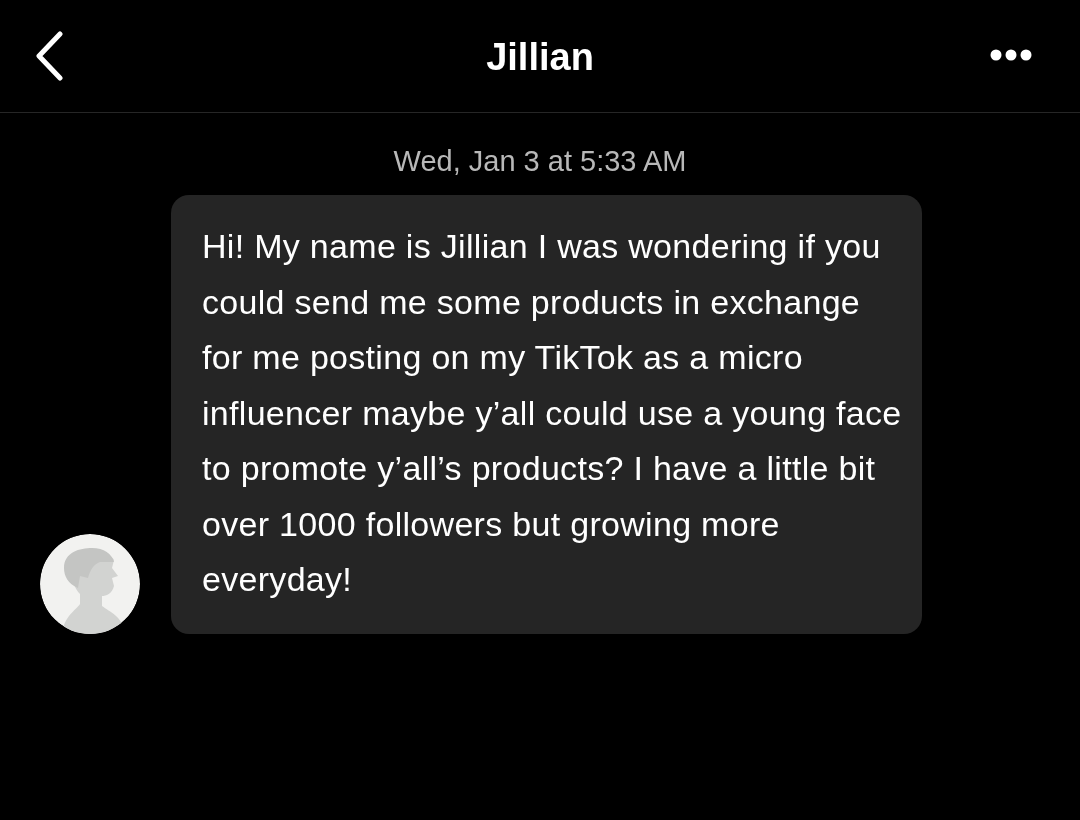 Image resolution: width=1080 pixels, height=820 pixels. I want to click on avatar-icon, so click(90, 583).